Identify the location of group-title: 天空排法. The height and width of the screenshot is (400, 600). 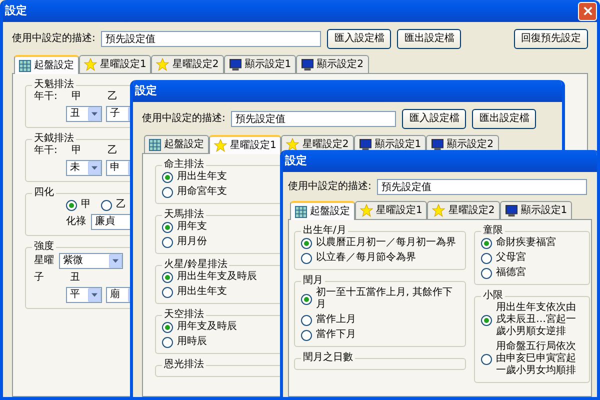
(184, 314).